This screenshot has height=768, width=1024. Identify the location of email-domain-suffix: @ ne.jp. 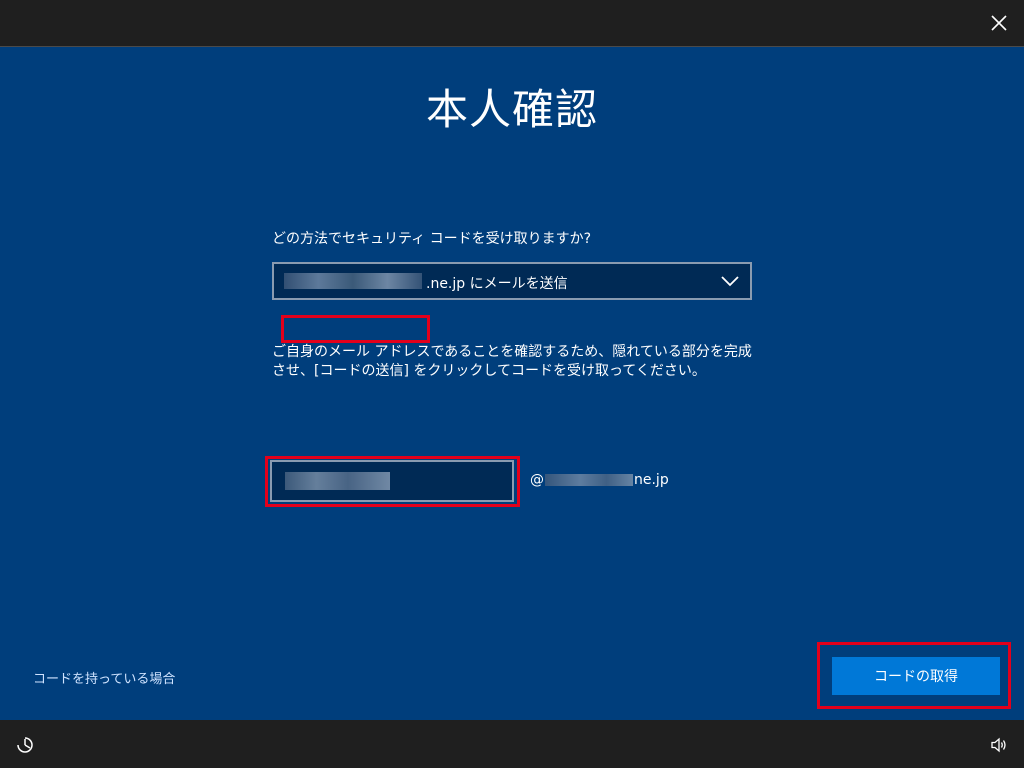
(599, 480).